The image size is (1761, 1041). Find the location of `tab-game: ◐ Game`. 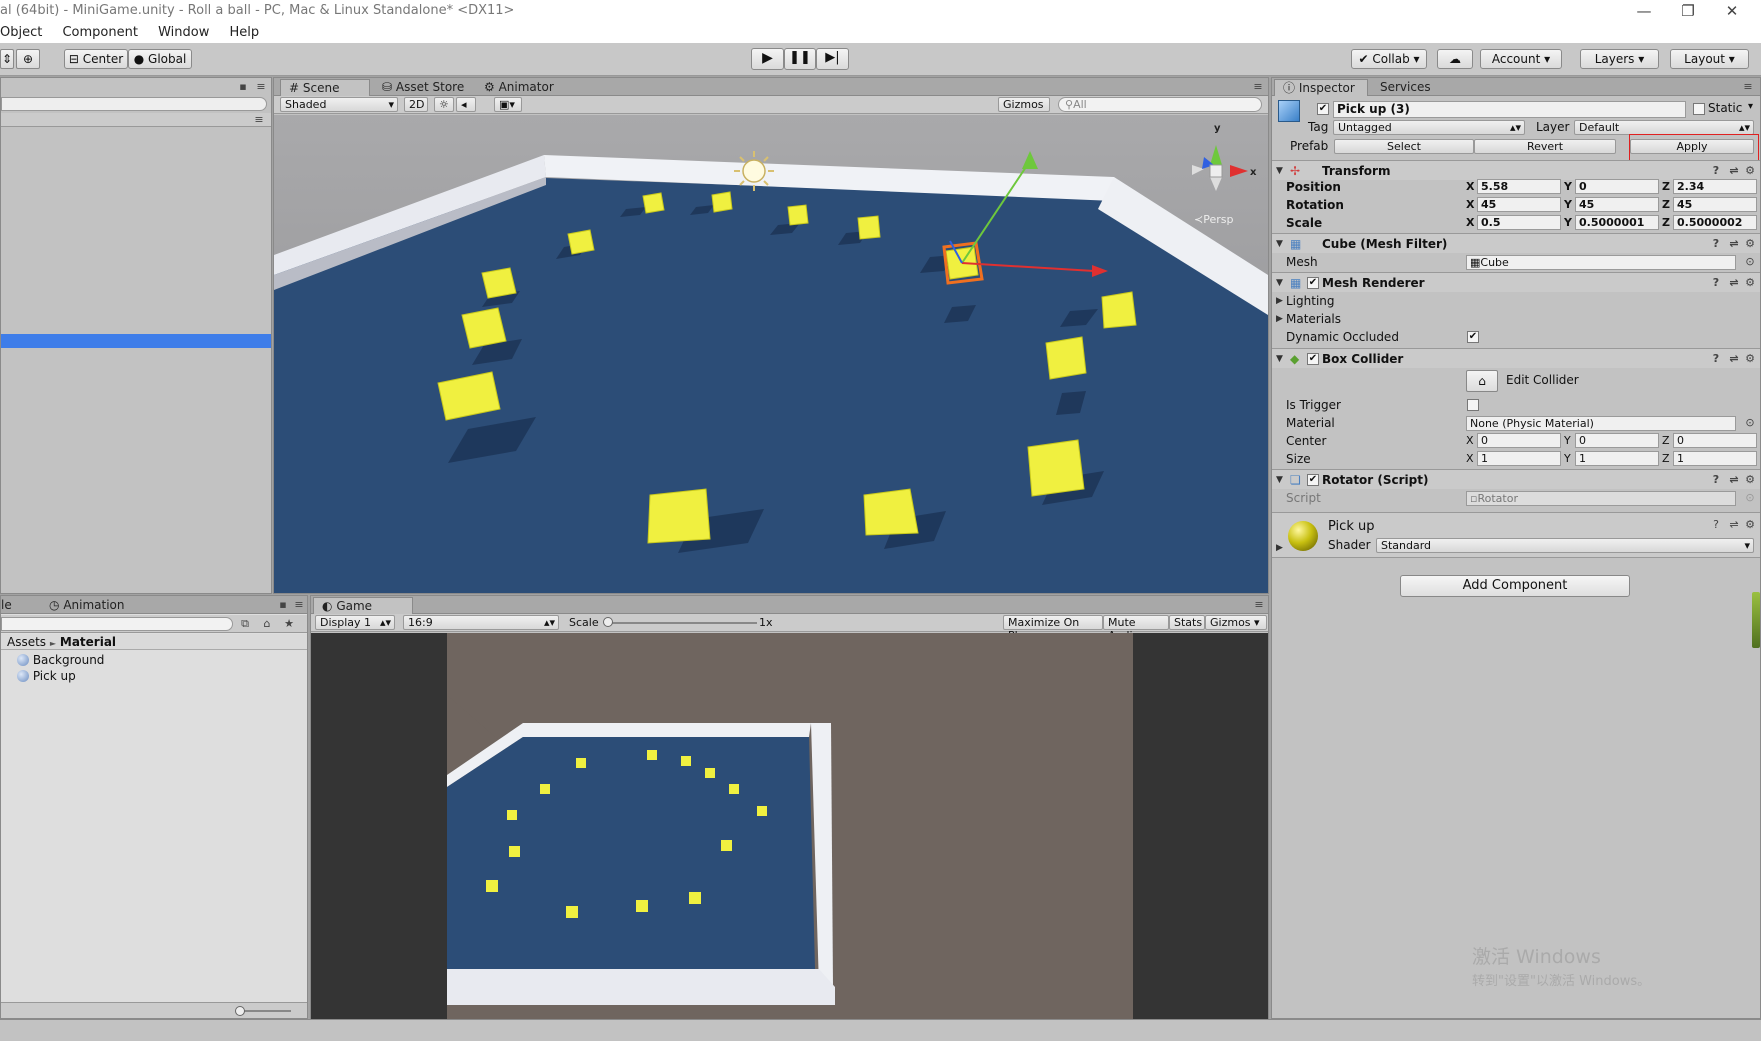

tab-game: ◐ Game is located at coordinates (363, 605).